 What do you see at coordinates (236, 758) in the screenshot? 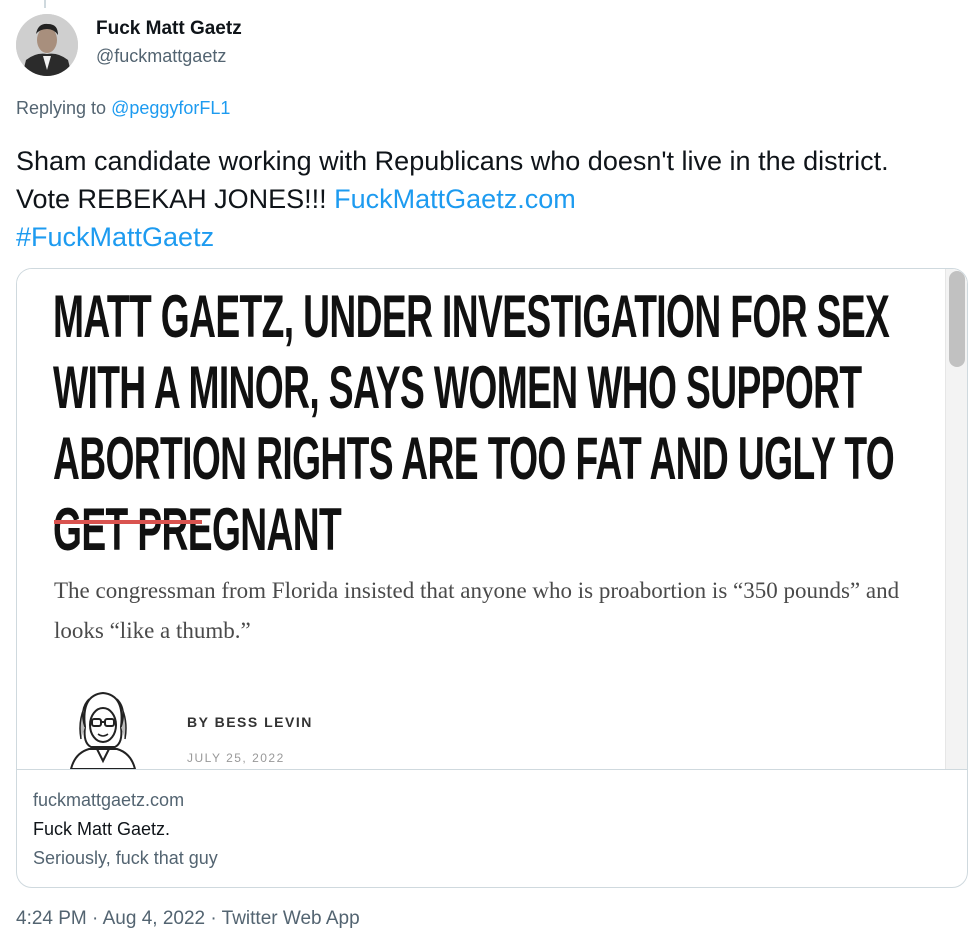
I see `article-date: JULY 25, 2022` at bounding box center [236, 758].